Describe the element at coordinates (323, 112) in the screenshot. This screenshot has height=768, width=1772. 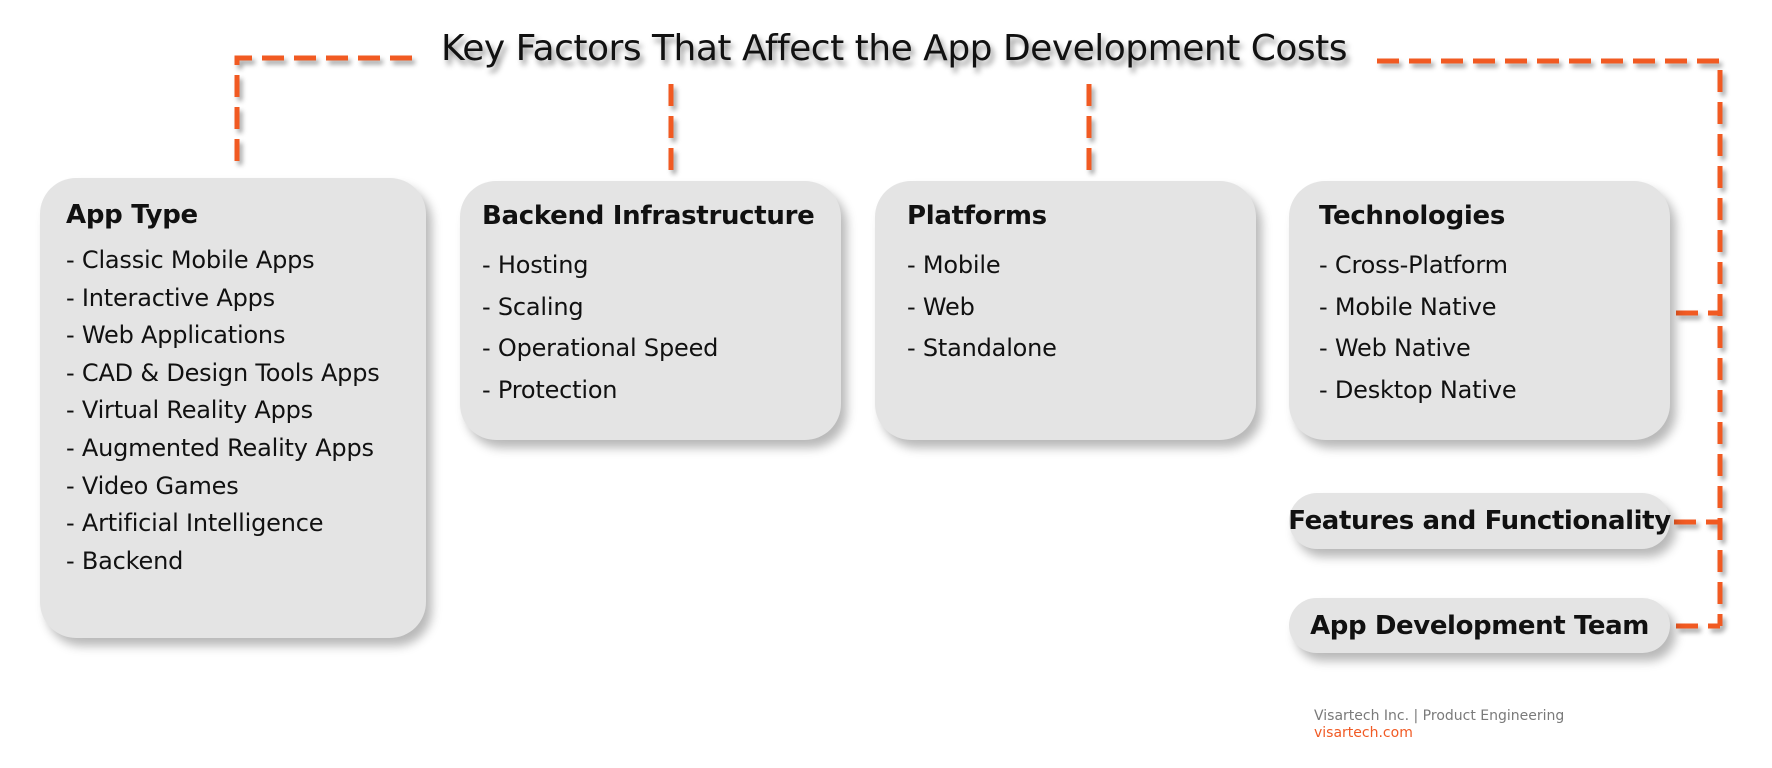
I see `connector-app-type` at that location.